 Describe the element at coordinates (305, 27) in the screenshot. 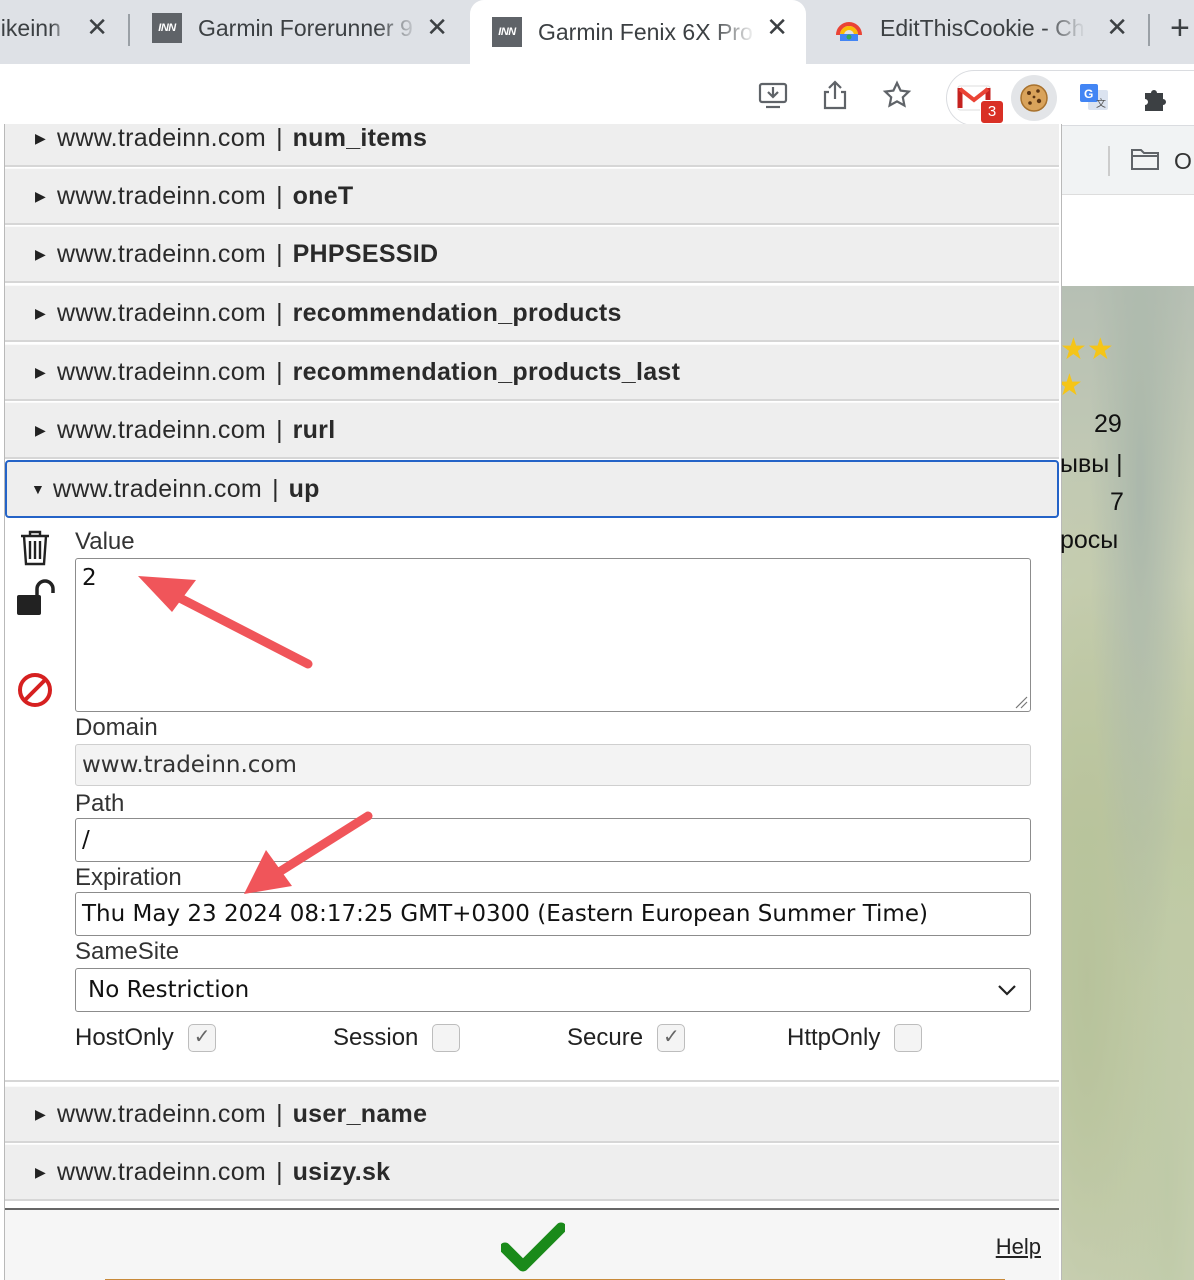

I see `tab-title: Garmin Forerunner 9` at that location.